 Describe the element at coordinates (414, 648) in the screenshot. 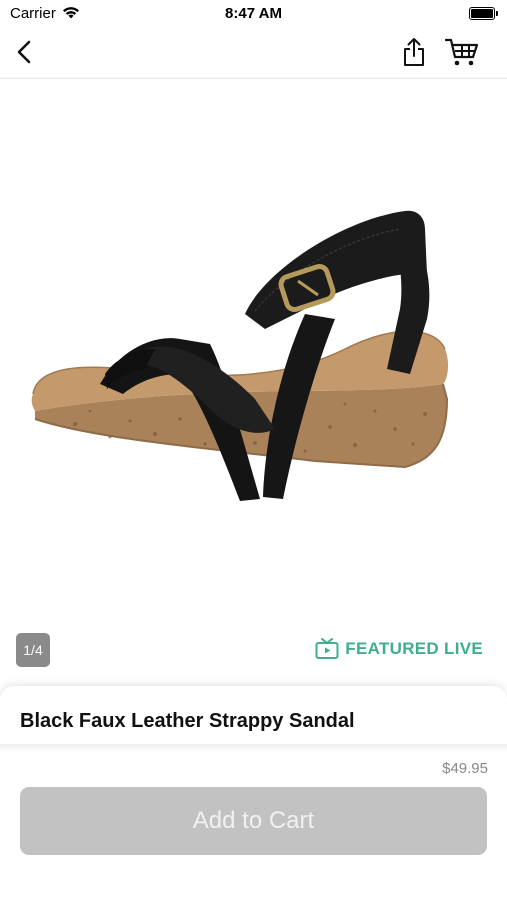

I see `featured-live-label: FEATURED LIVE` at that location.